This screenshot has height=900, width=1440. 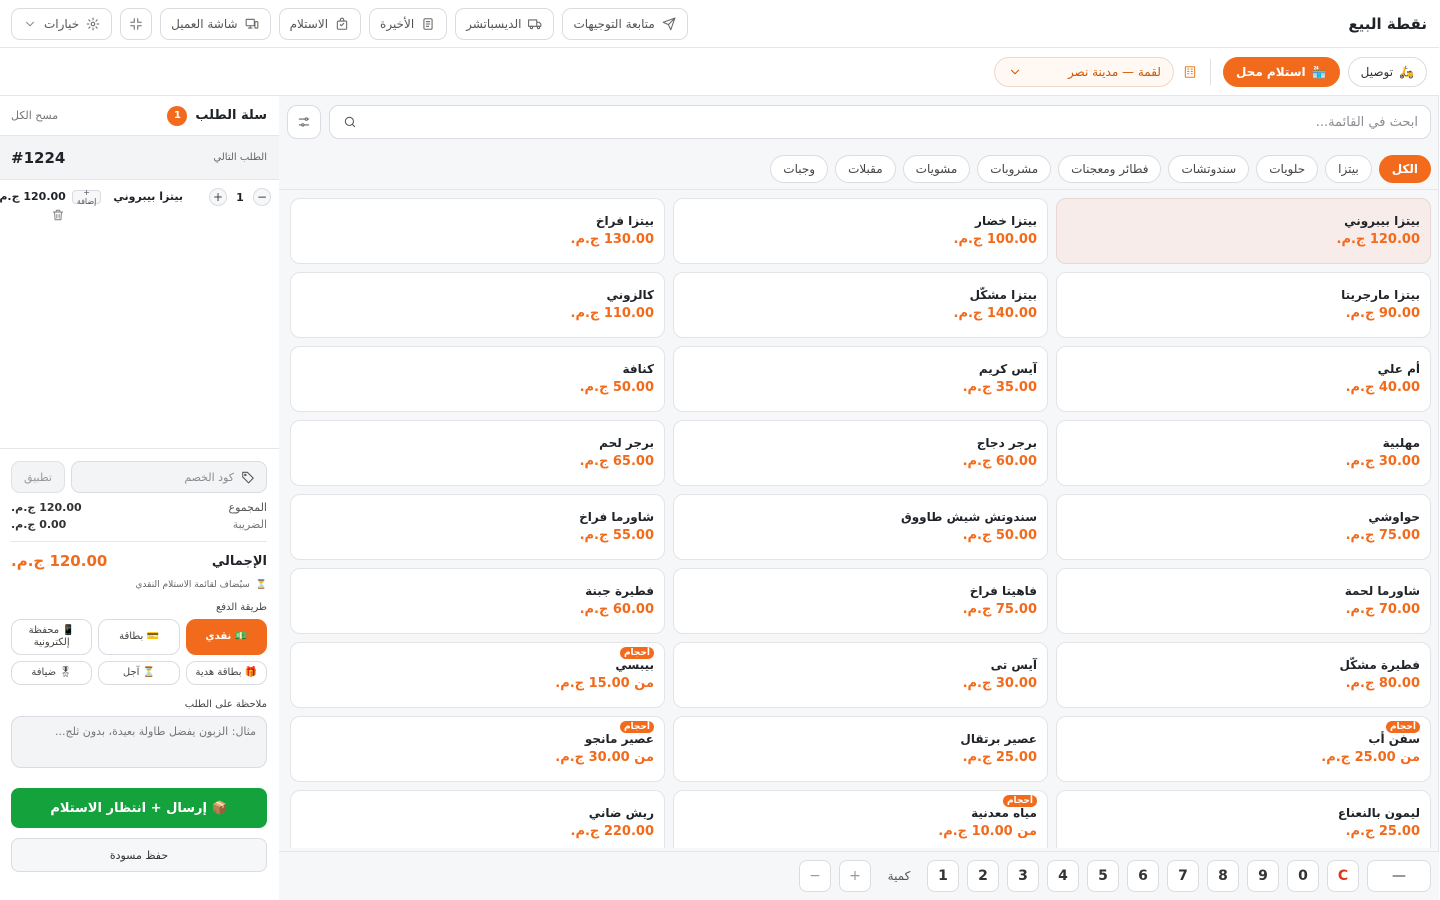 I want to click on category-tab: مشروبات, so click(x=1015, y=168).